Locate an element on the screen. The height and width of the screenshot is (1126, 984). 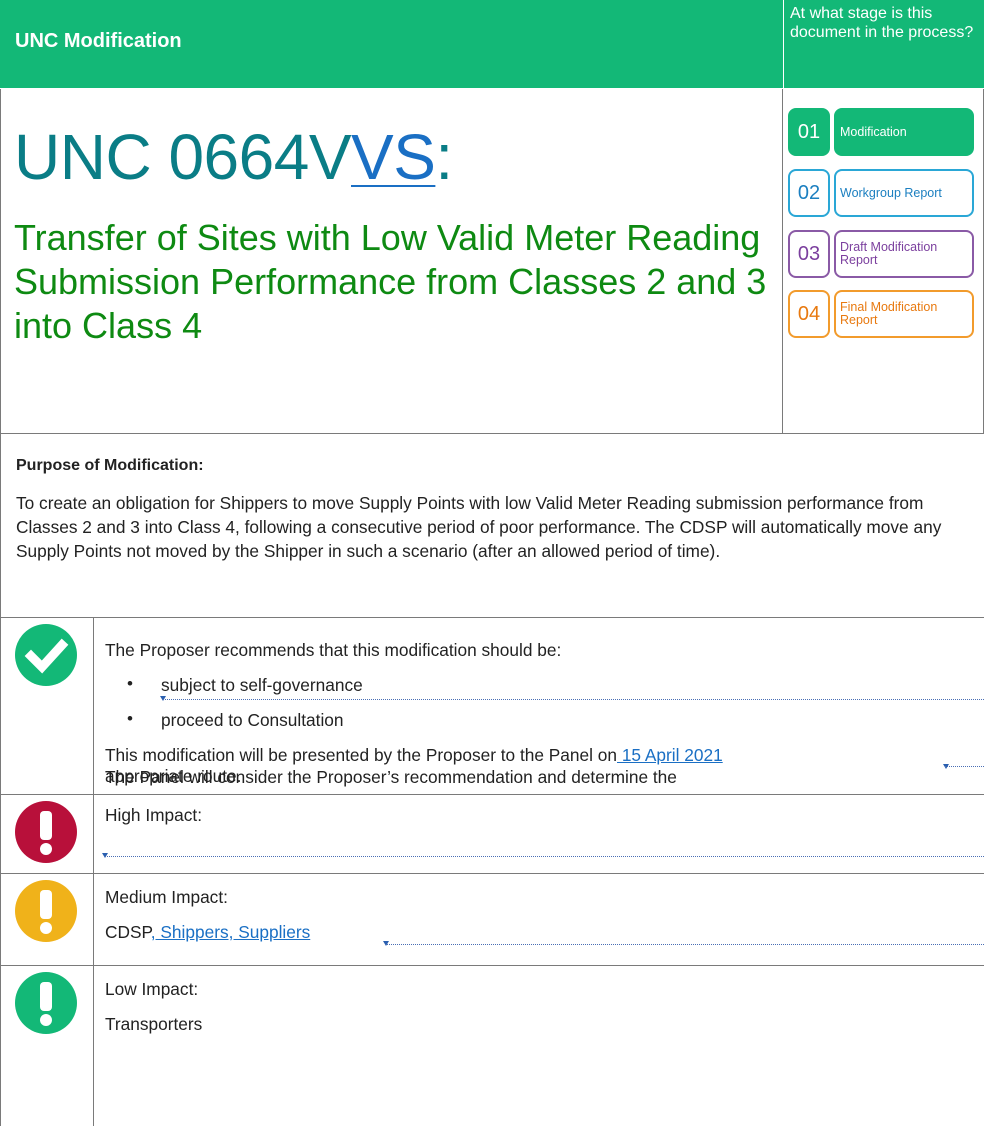
high-impact-row: High Impact: is located at coordinates (492, 833).